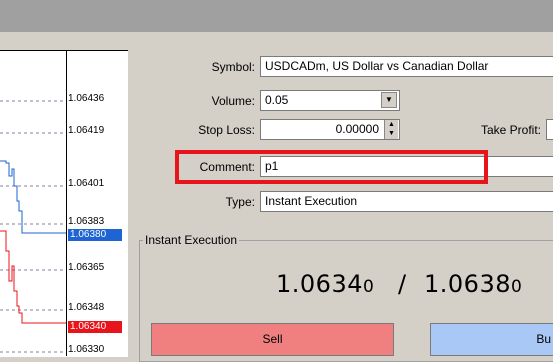 Image resolution: width=553 pixels, height=362 pixels. I want to click on ask-quote: 1.06380, so click(473, 284).